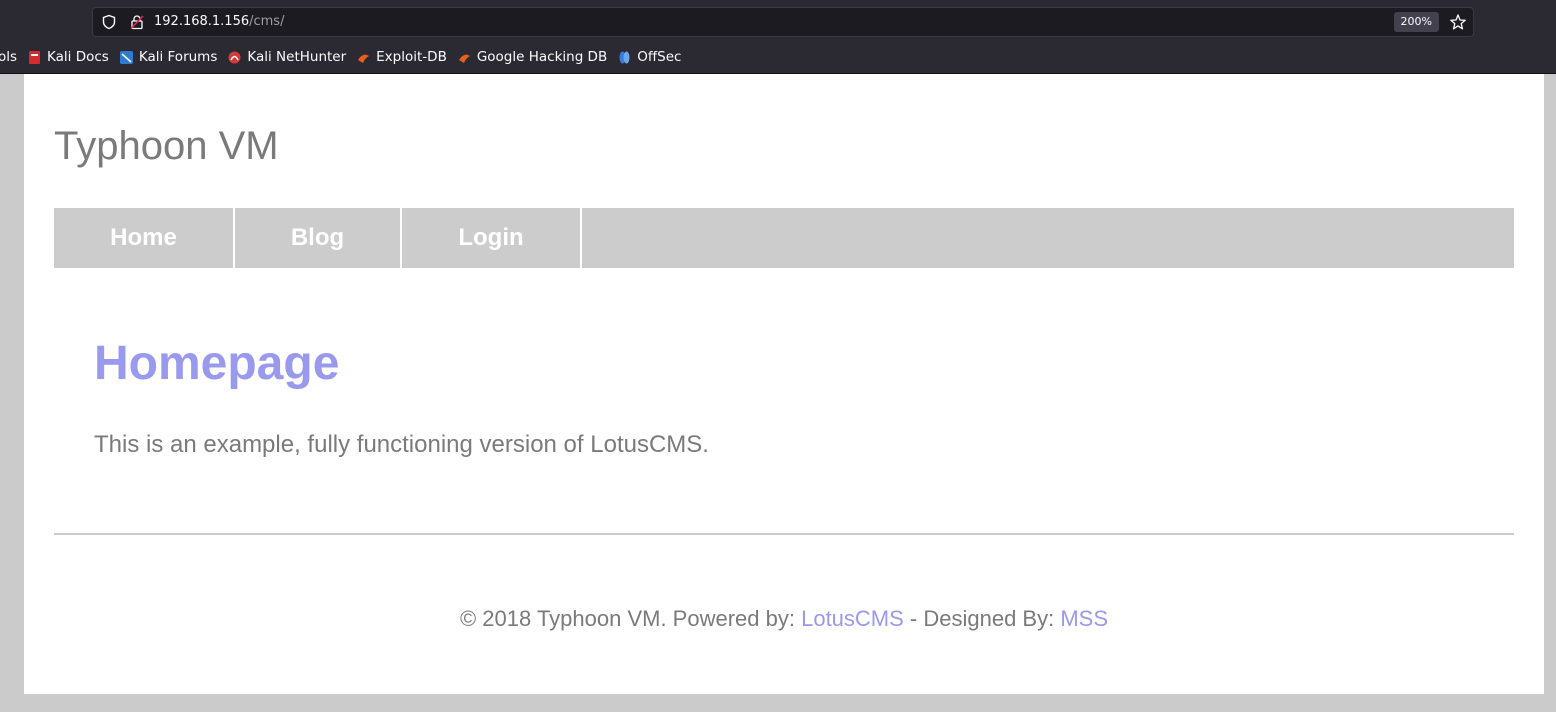 The image size is (1556, 712). I want to click on kali-nethunter-icon, so click(234, 57).